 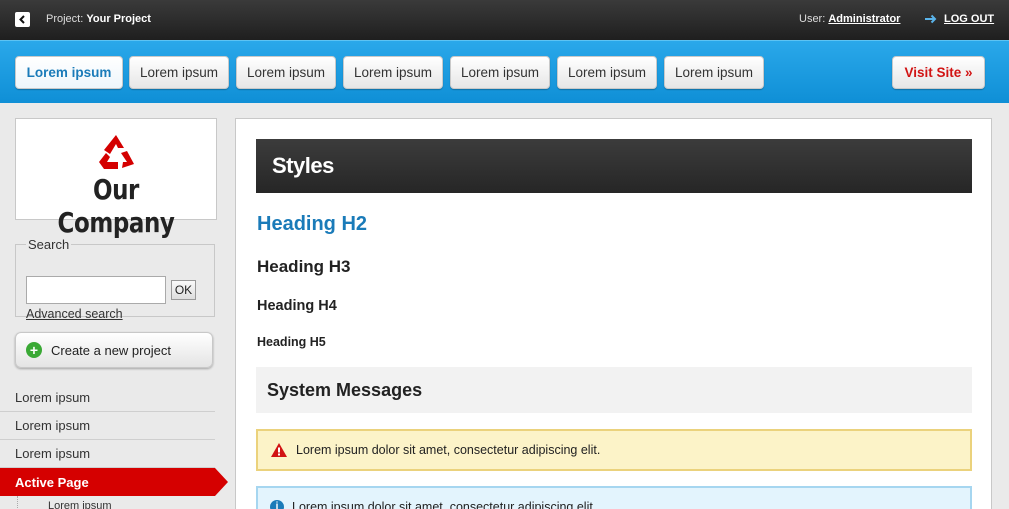 I want to click on advanced-search-link: Advanced search, so click(x=74, y=314).